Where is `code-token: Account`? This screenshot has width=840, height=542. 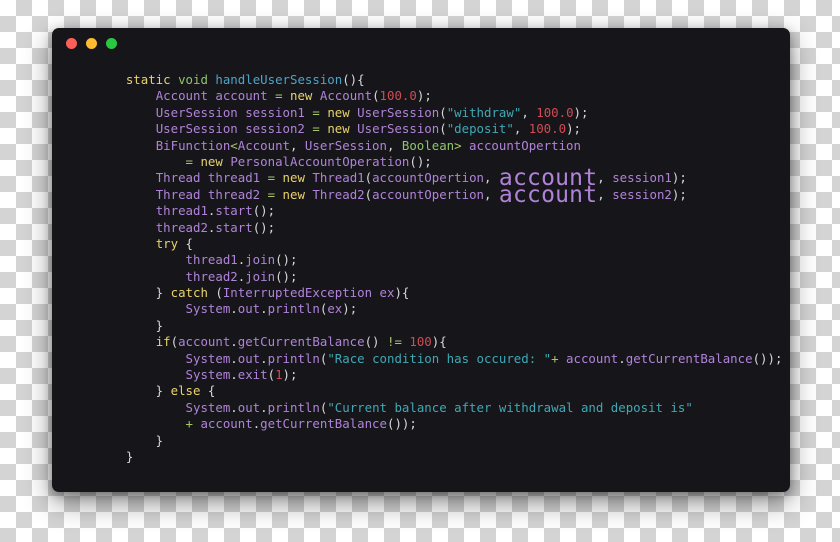
code-token: Account is located at coordinates (181, 96).